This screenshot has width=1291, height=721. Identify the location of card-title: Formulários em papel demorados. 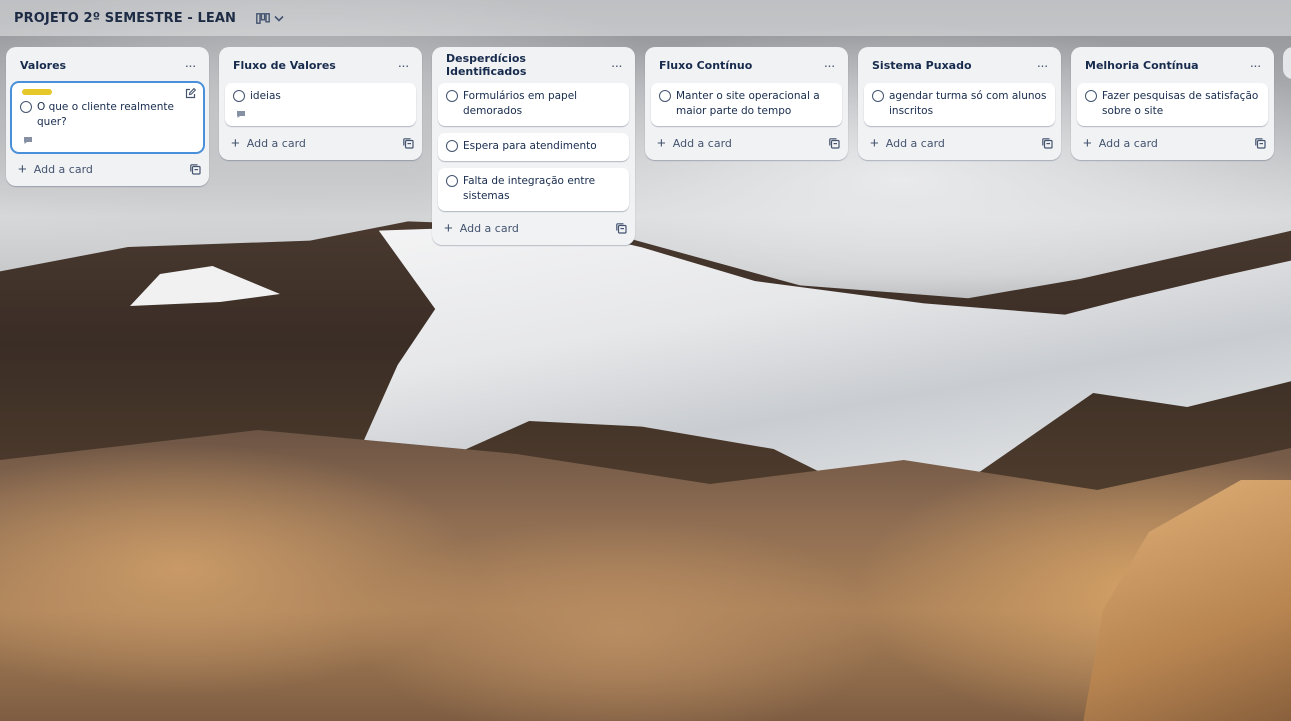
(520, 103).